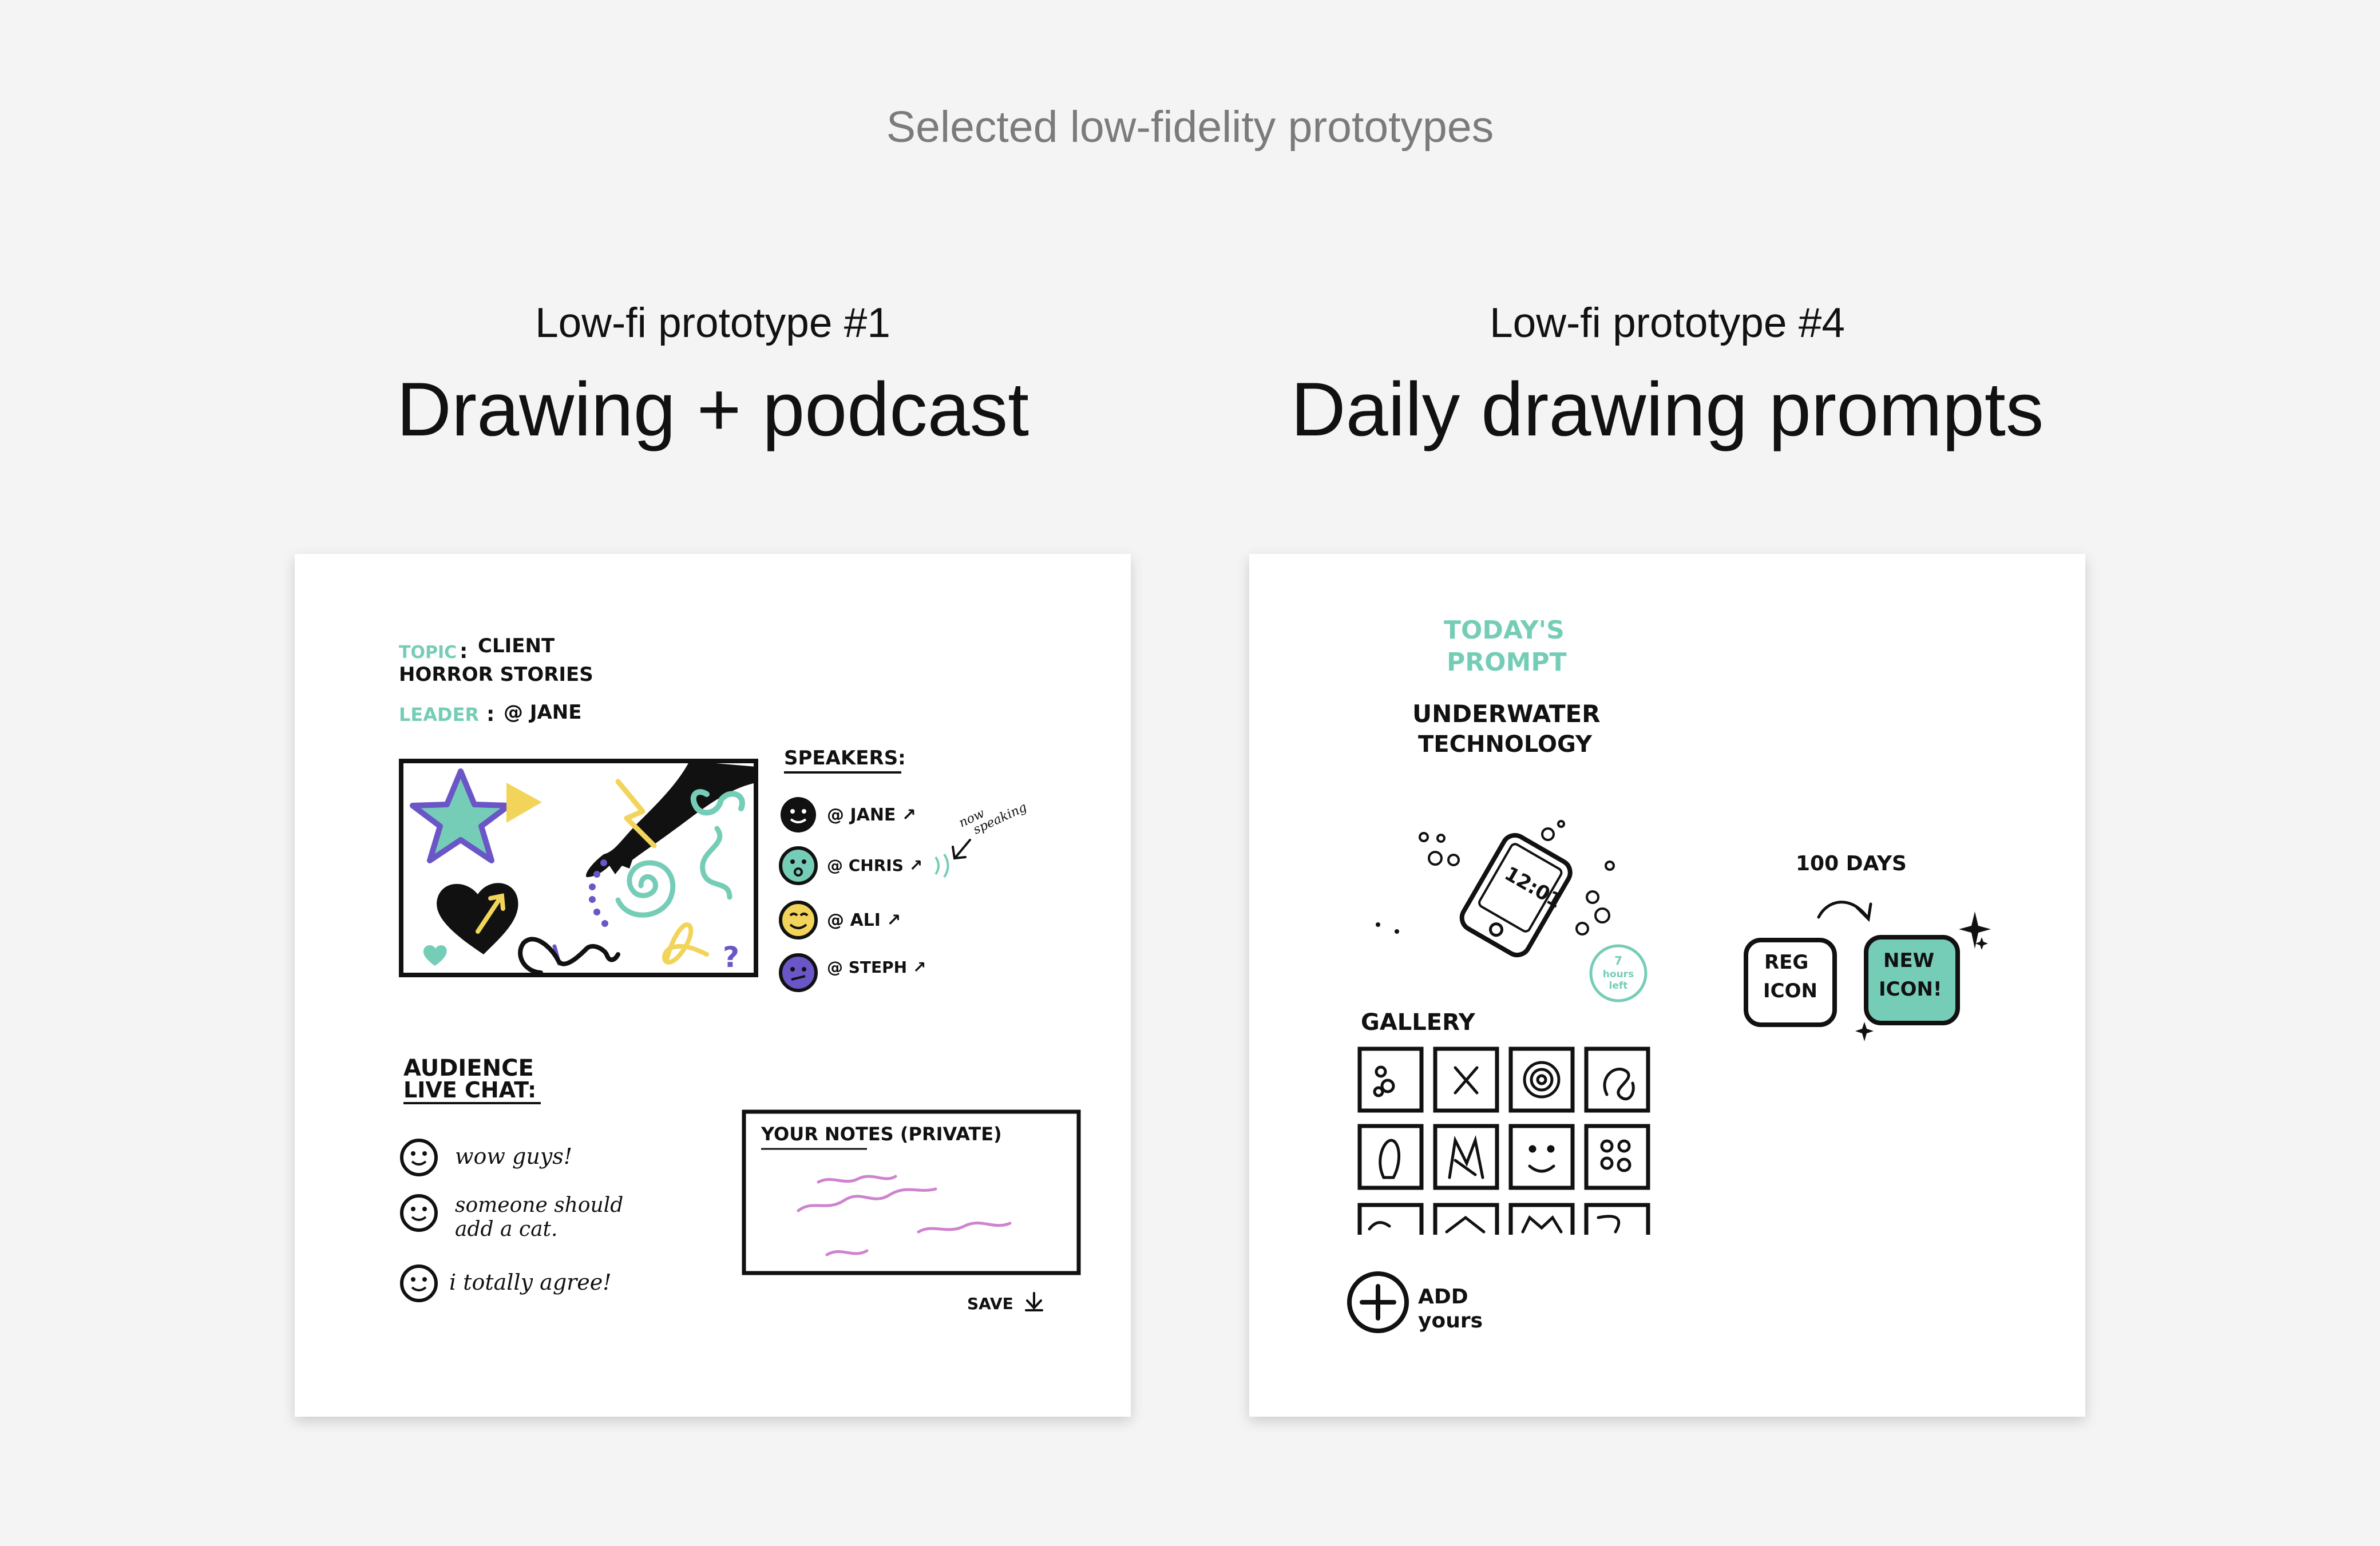 The height and width of the screenshot is (1546, 2380). Describe the element at coordinates (1618, 986) in the screenshot. I see `svg-text: left` at that location.